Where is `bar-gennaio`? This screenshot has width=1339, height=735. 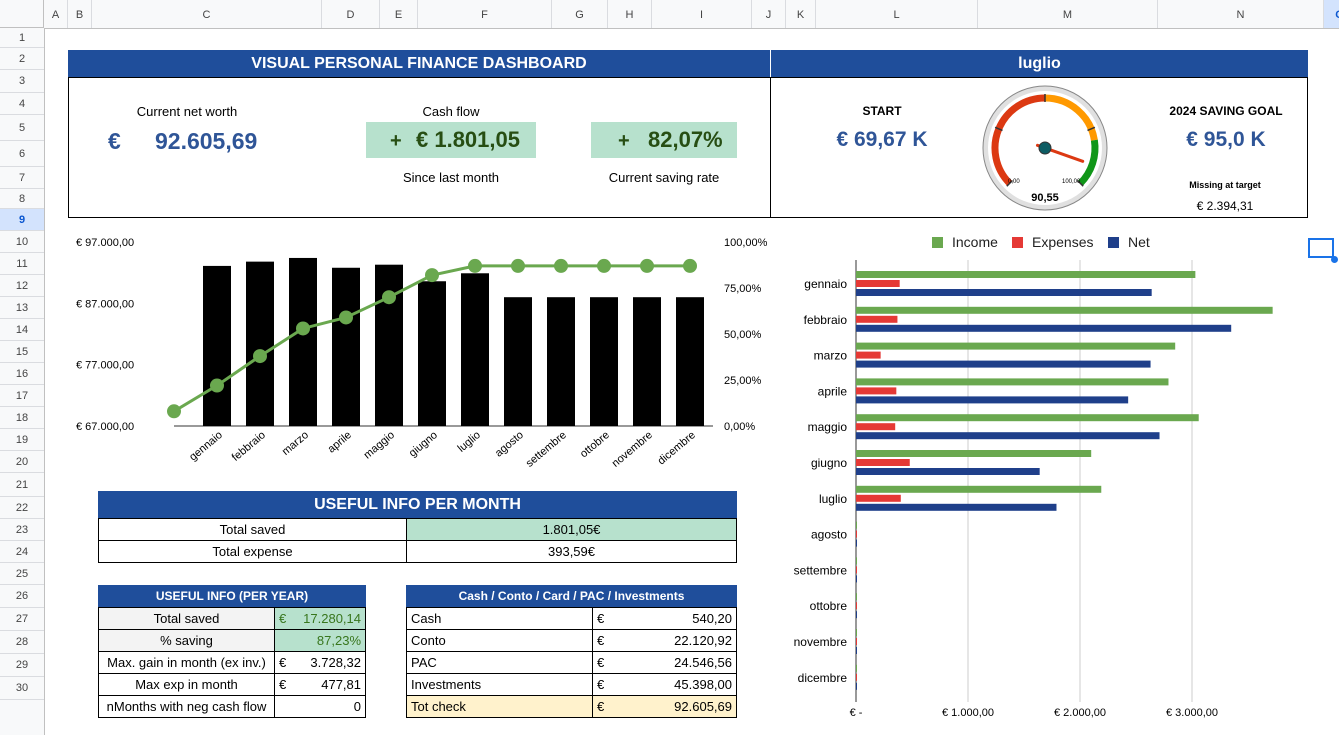 bar-gennaio is located at coordinates (217, 345).